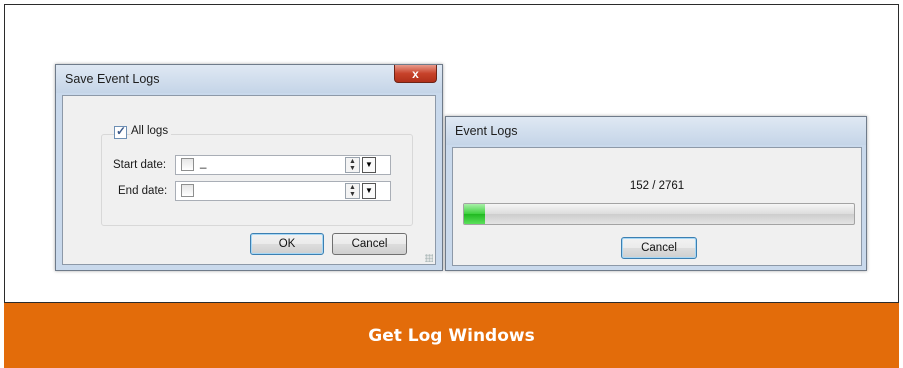 The width and height of the screenshot is (903, 368). Describe the element at coordinates (659, 214) in the screenshot. I see `progress-bar` at that location.